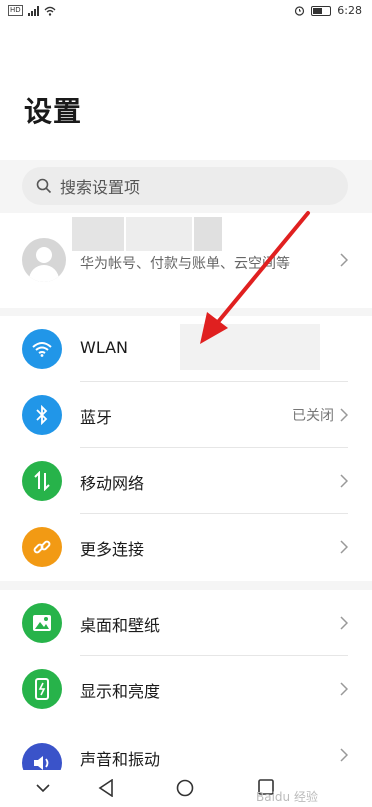 Image resolution: width=372 pixels, height=807 pixels. What do you see at coordinates (42, 415) in the screenshot?
I see `bluetooth-icon` at bounding box center [42, 415].